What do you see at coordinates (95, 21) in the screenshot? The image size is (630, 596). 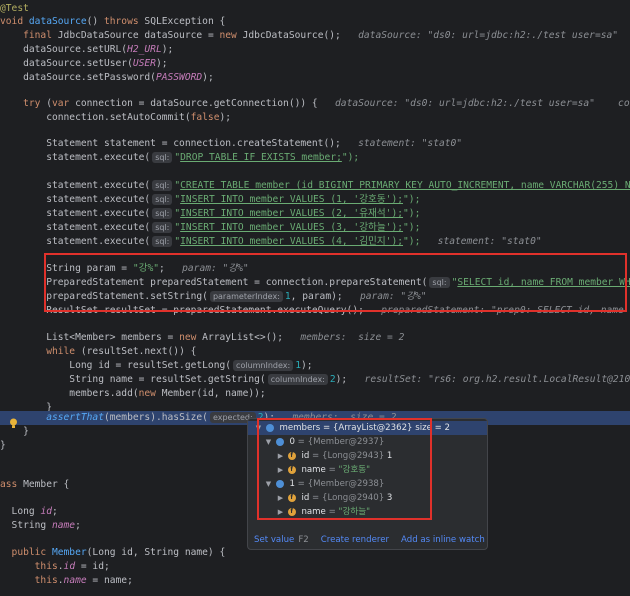 I see `code-token: ()` at bounding box center [95, 21].